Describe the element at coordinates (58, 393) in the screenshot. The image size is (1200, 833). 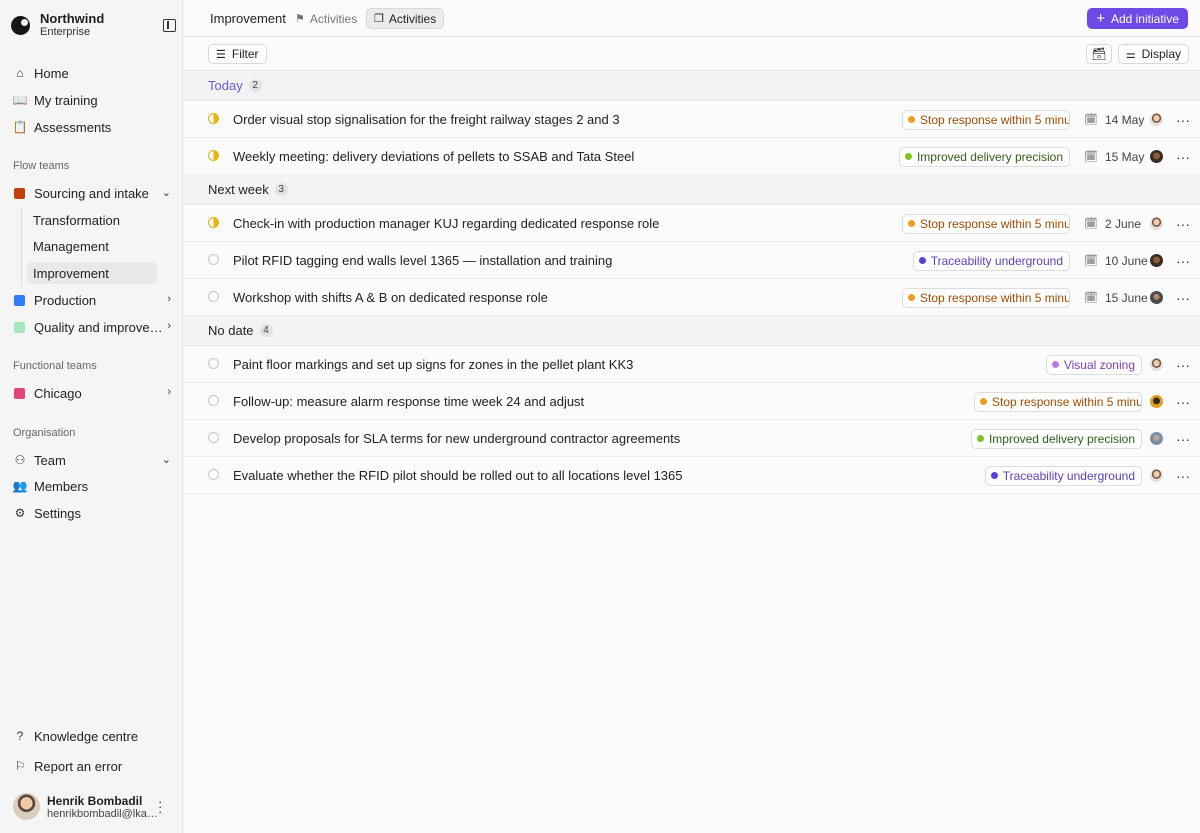
I see `sidebar-item-label: Chicago` at that location.